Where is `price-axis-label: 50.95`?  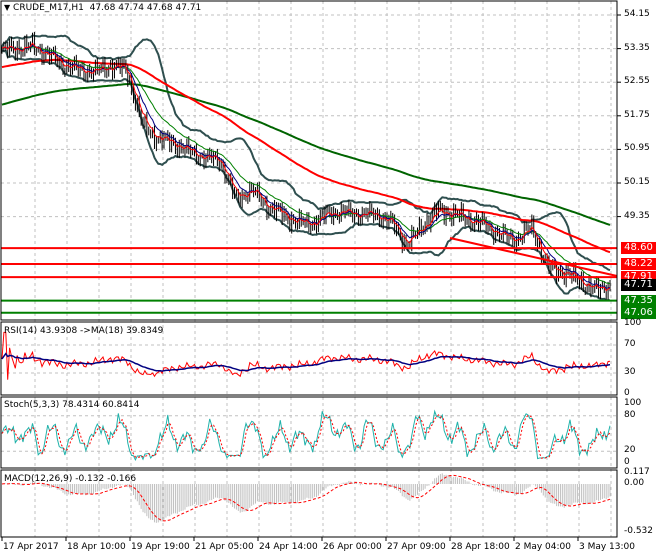
price-axis-label: 50.95 is located at coordinates (637, 148).